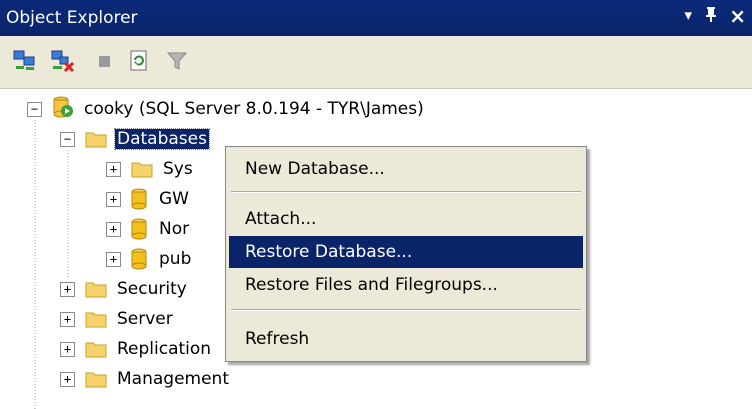 Image resolution: width=752 pixels, height=409 pixels. What do you see at coordinates (162, 139) in the screenshot?
I see `databases-label: Databases` at bounding box center [162, 139].